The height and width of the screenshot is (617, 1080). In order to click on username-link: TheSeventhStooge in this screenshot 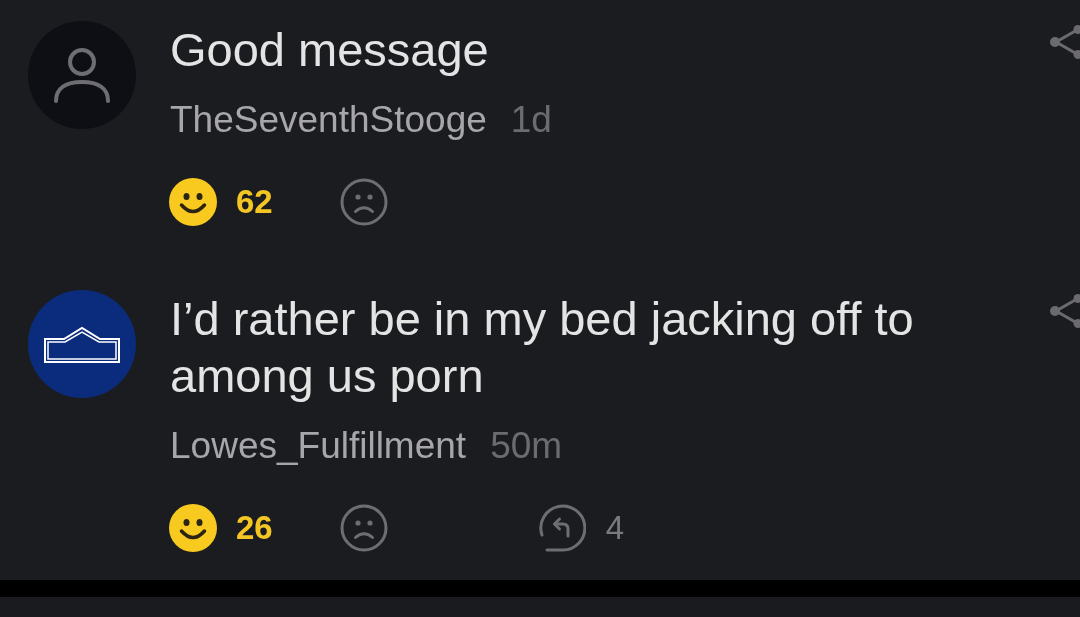, I will do `click(328, 120)`.